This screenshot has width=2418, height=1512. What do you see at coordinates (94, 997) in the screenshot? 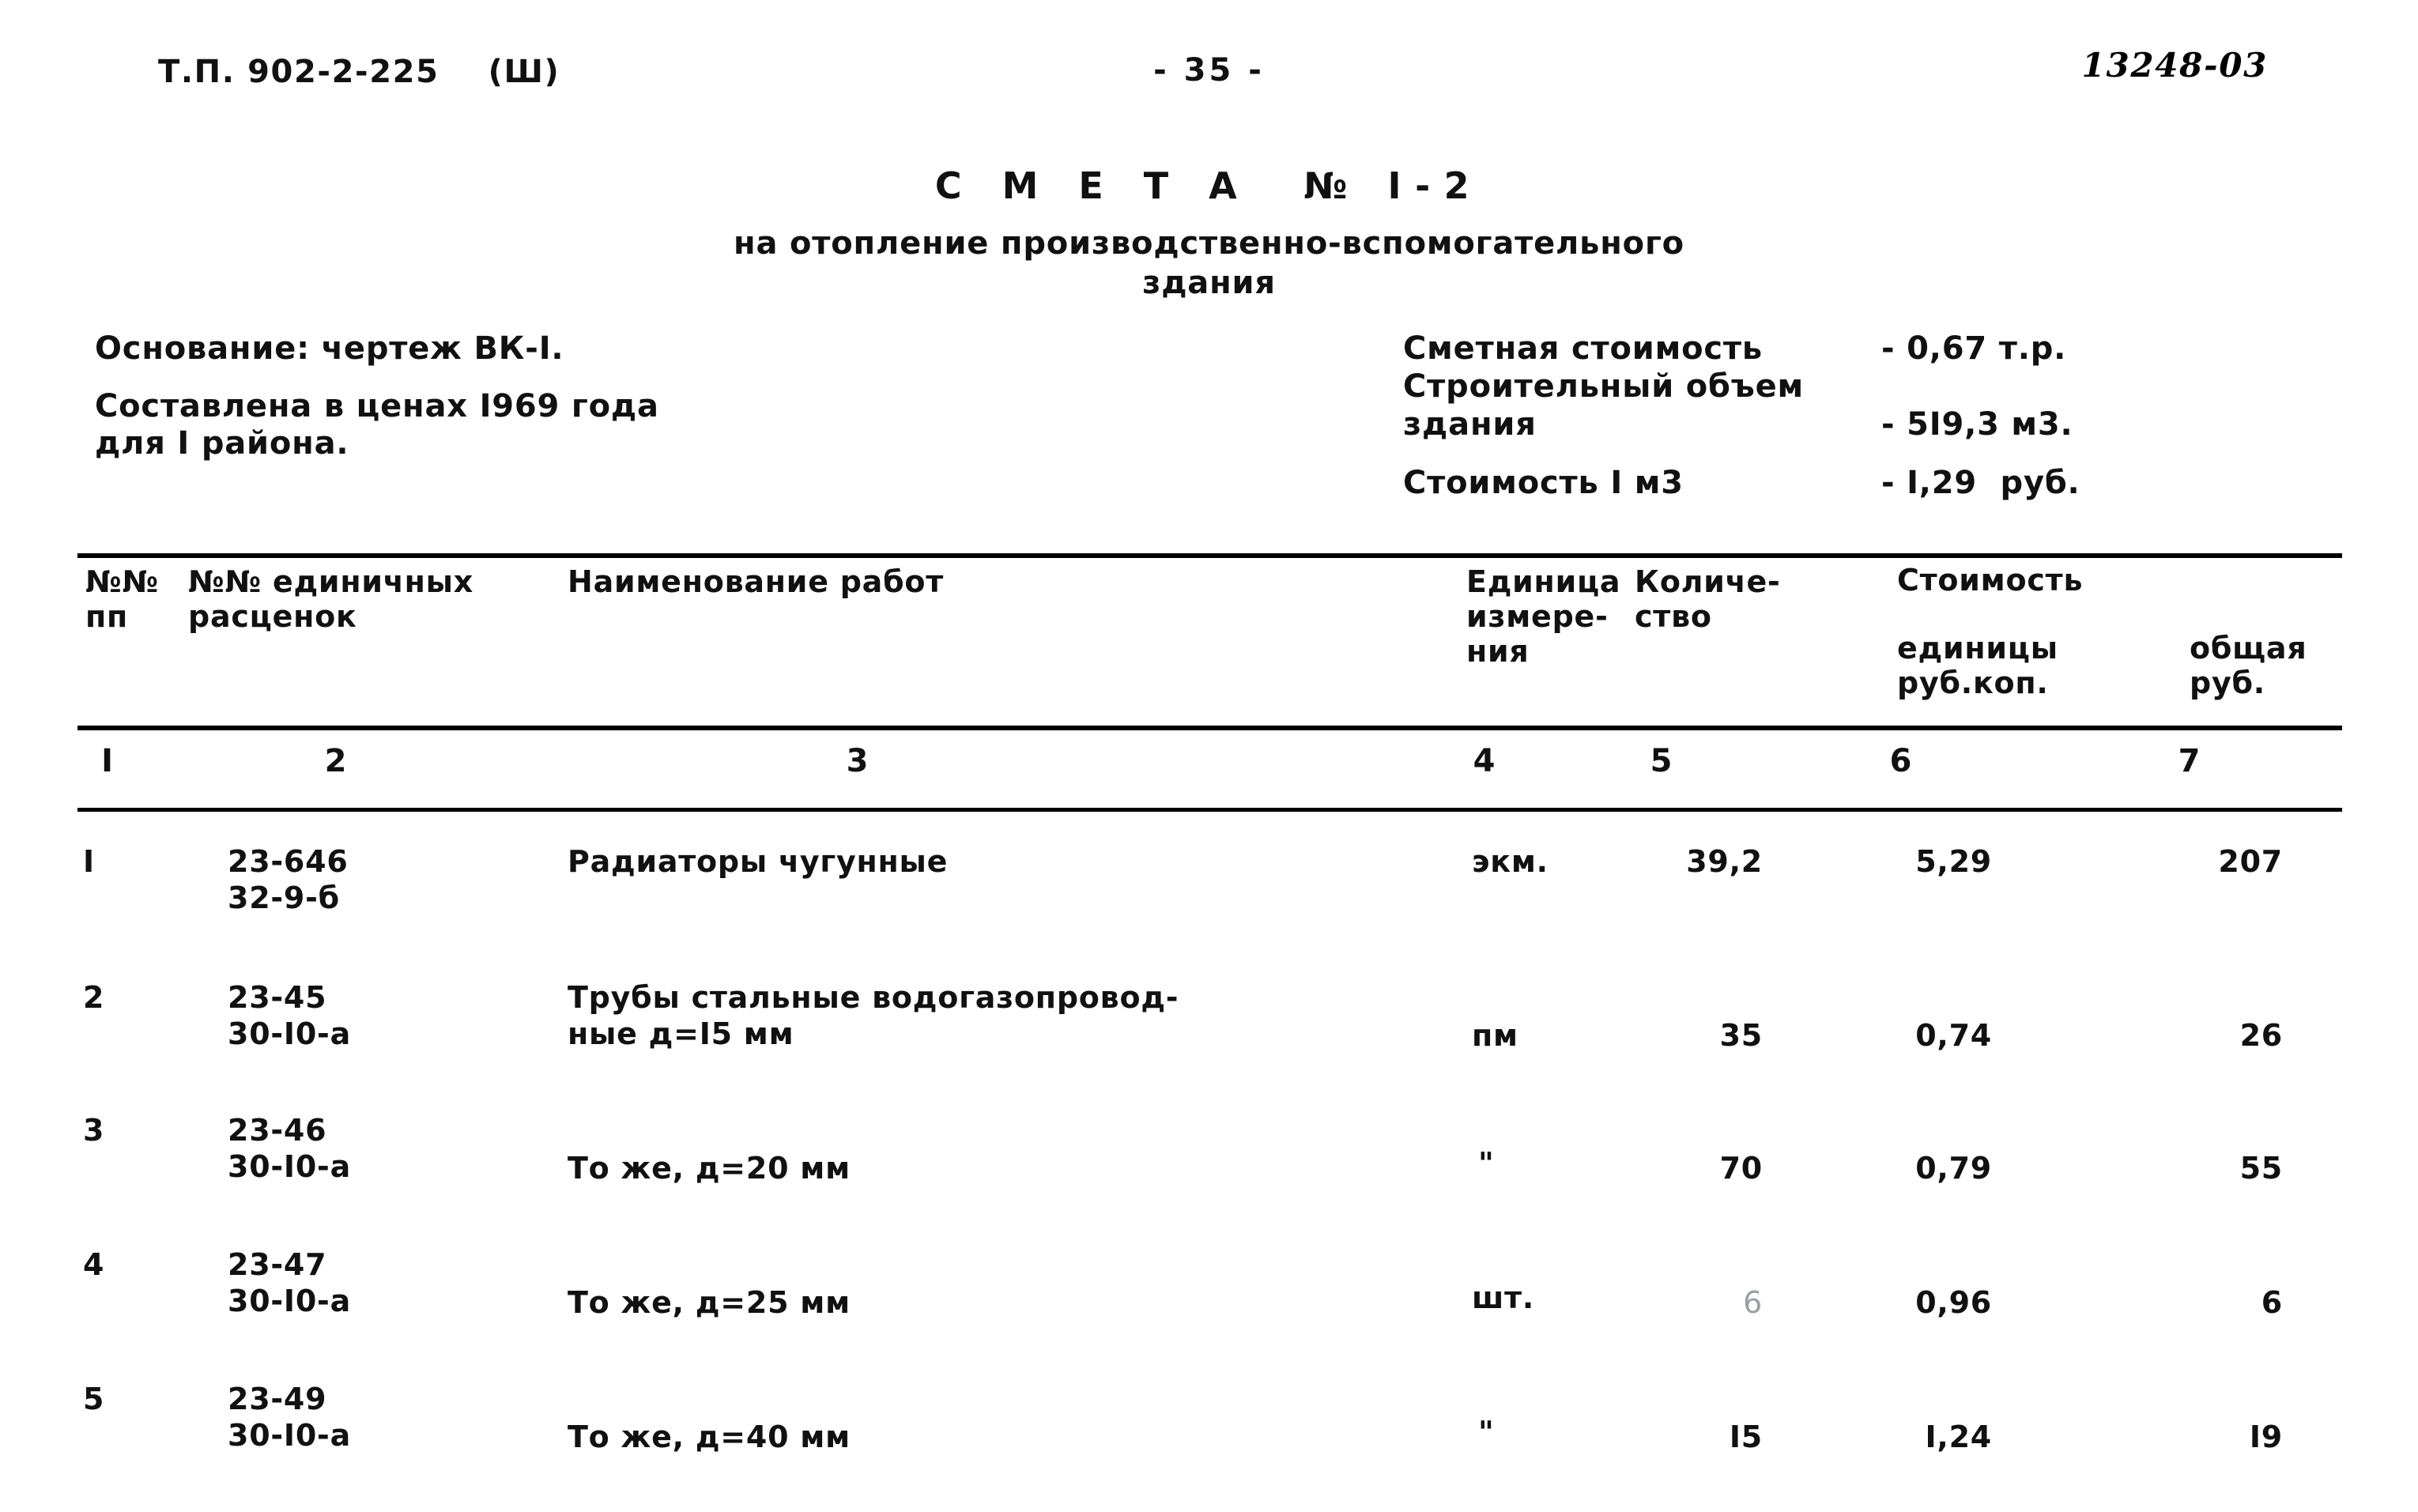
I see `row-number: 2` at bounding box center [94, 997].